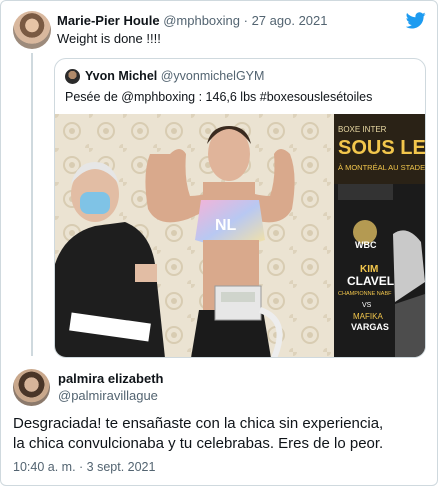  I want to click on quoted-author-handle: @yvonmichelGYM, so click(213, 76).